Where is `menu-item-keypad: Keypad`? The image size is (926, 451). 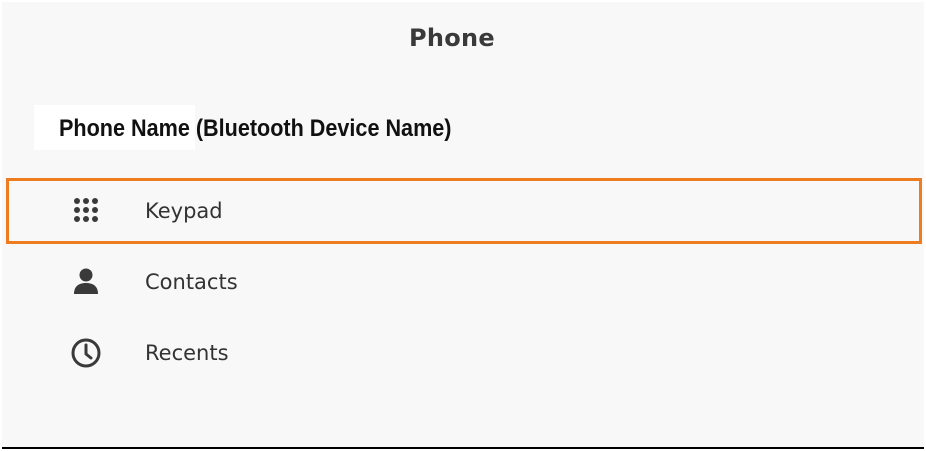
menu-item-keypad: Keypad is located at coordinates (464, 211).